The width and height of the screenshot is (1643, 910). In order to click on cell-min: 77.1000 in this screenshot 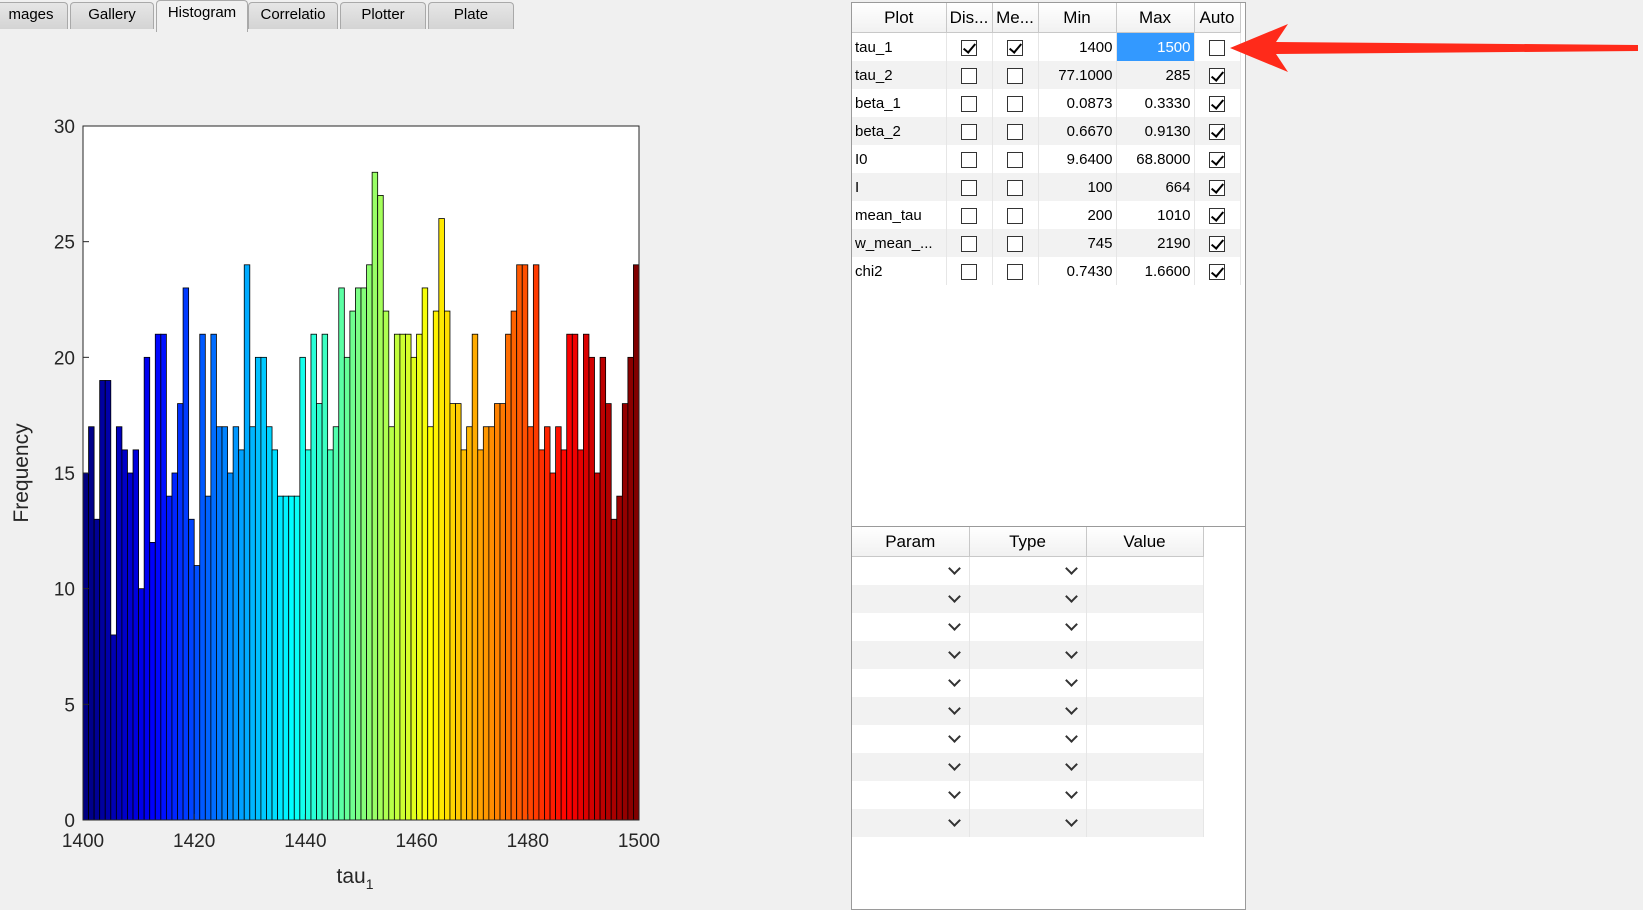, I will do `click(1077, 75)`.